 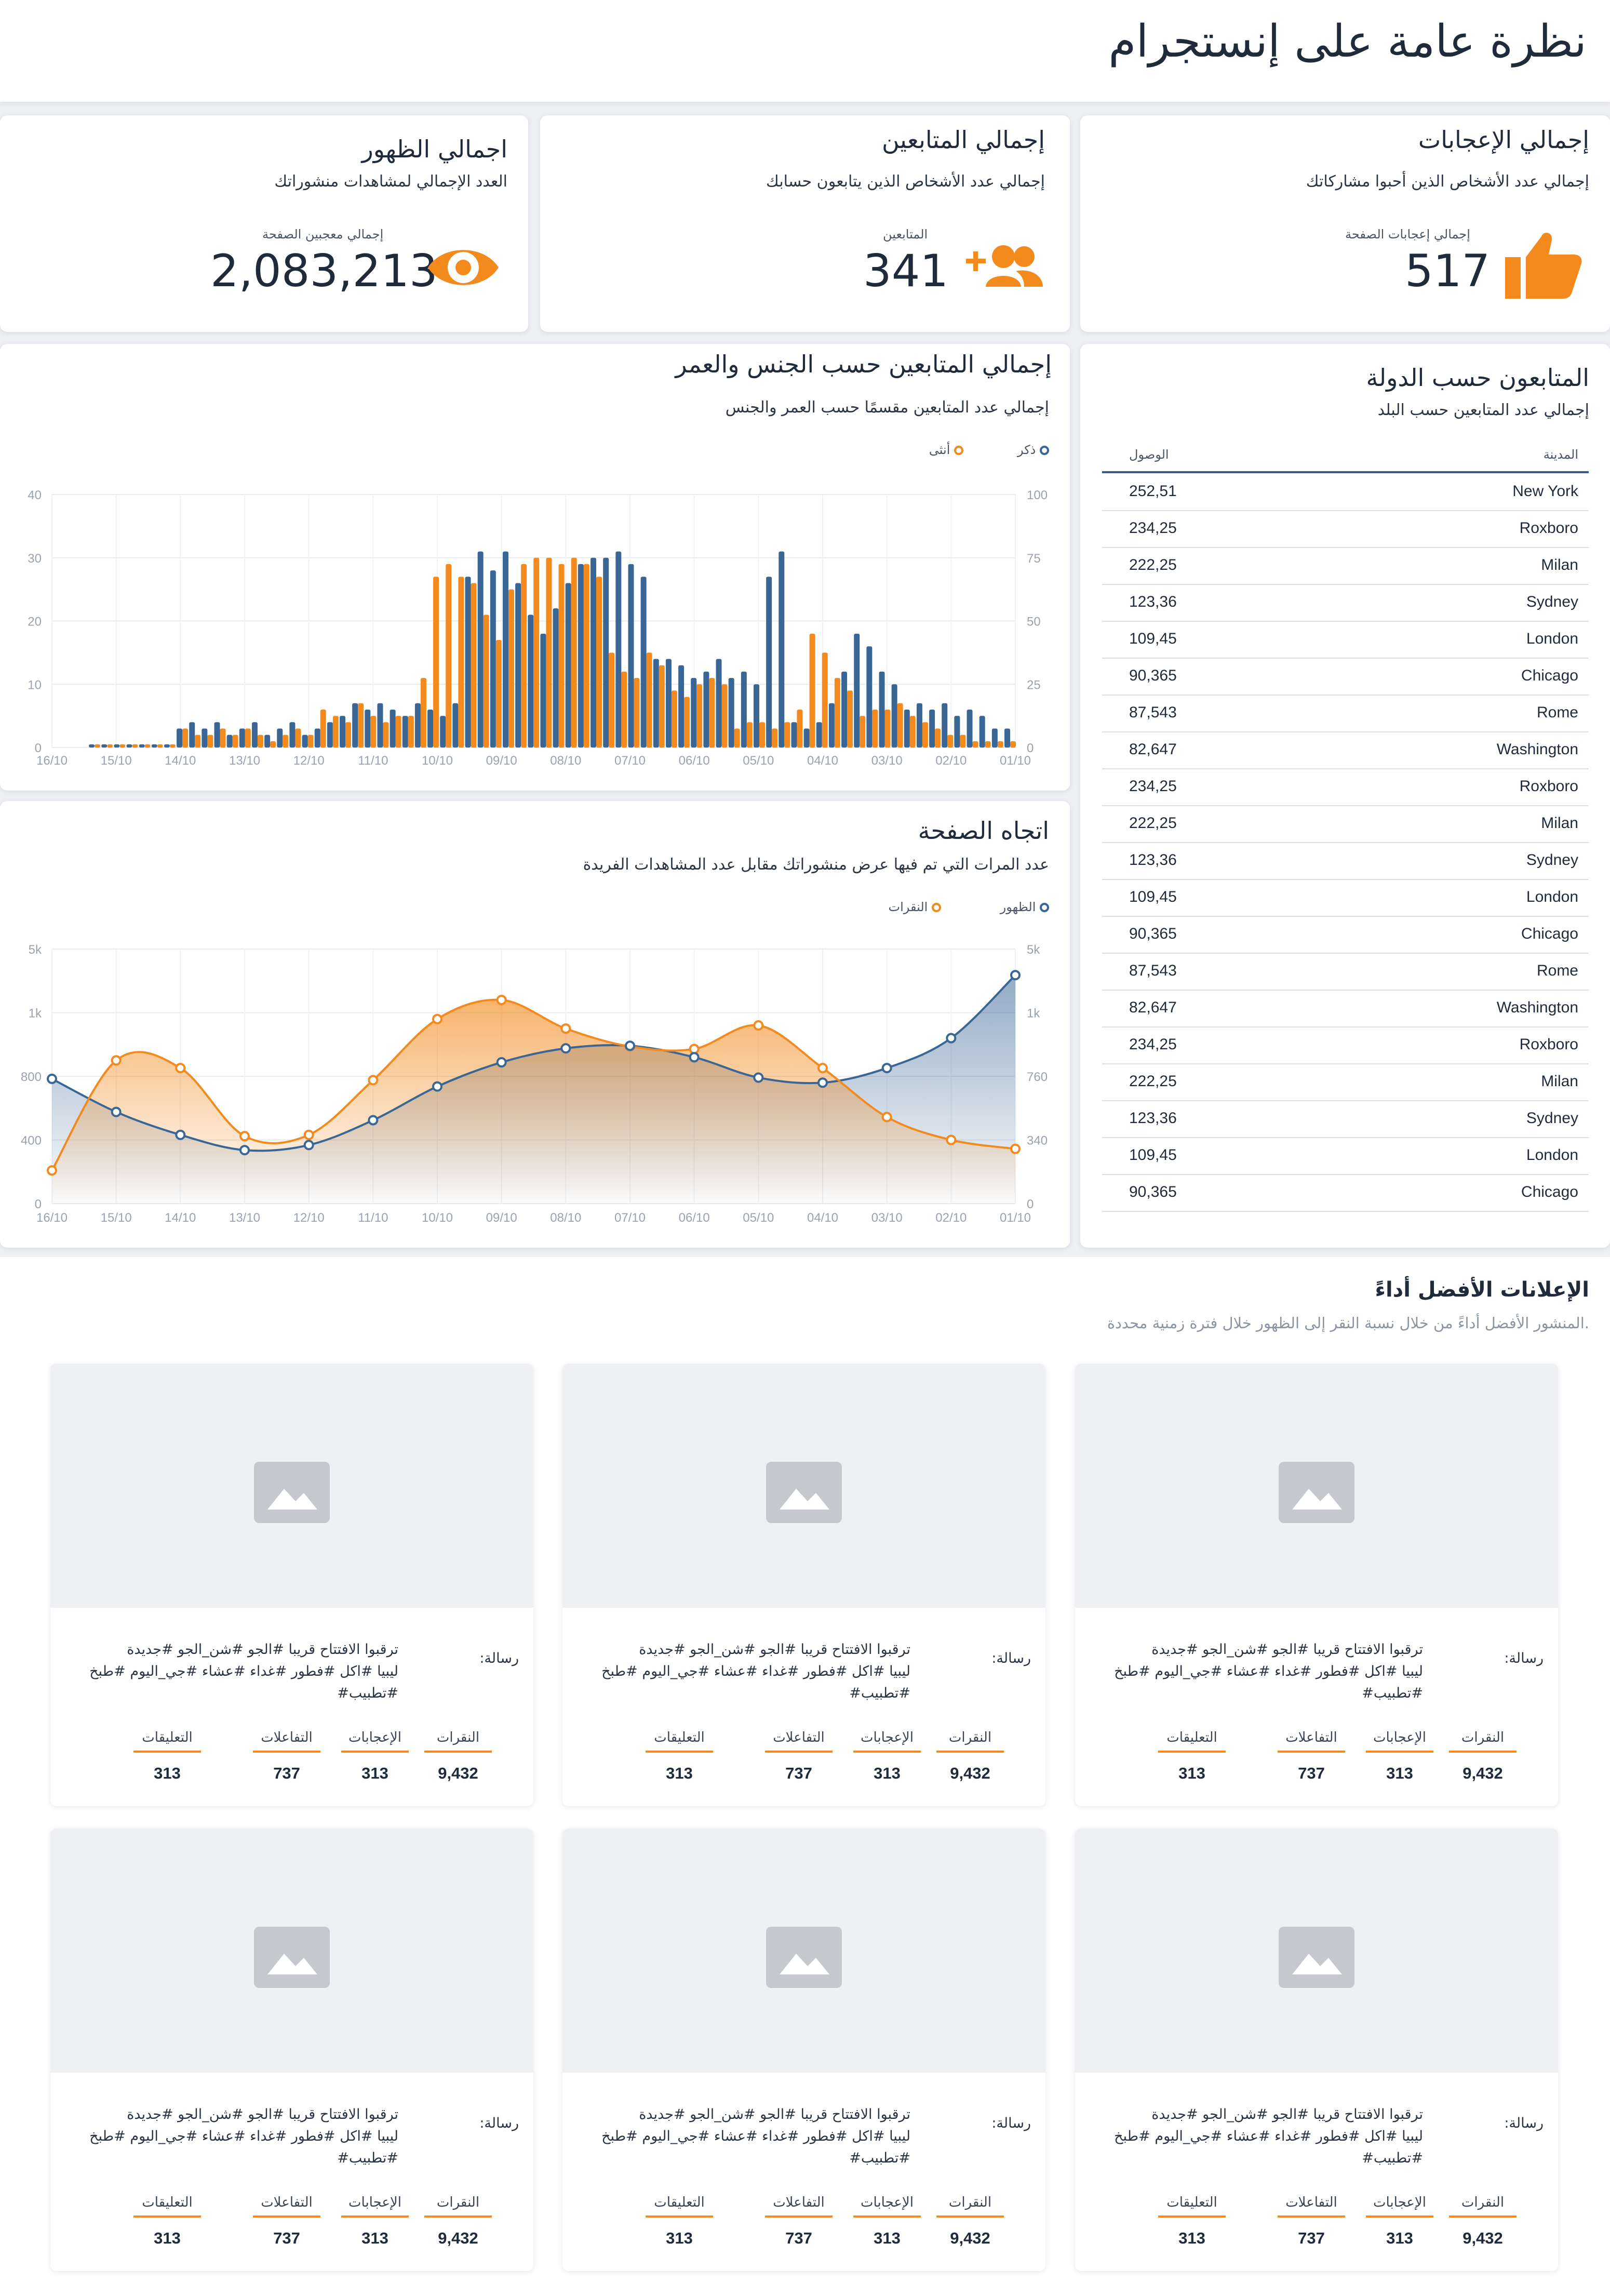 What do you see at coordinates (1346, 1009) in the screenshot?
I see `table-row: Washington 82,647` at bounding box center [1346, 1009].